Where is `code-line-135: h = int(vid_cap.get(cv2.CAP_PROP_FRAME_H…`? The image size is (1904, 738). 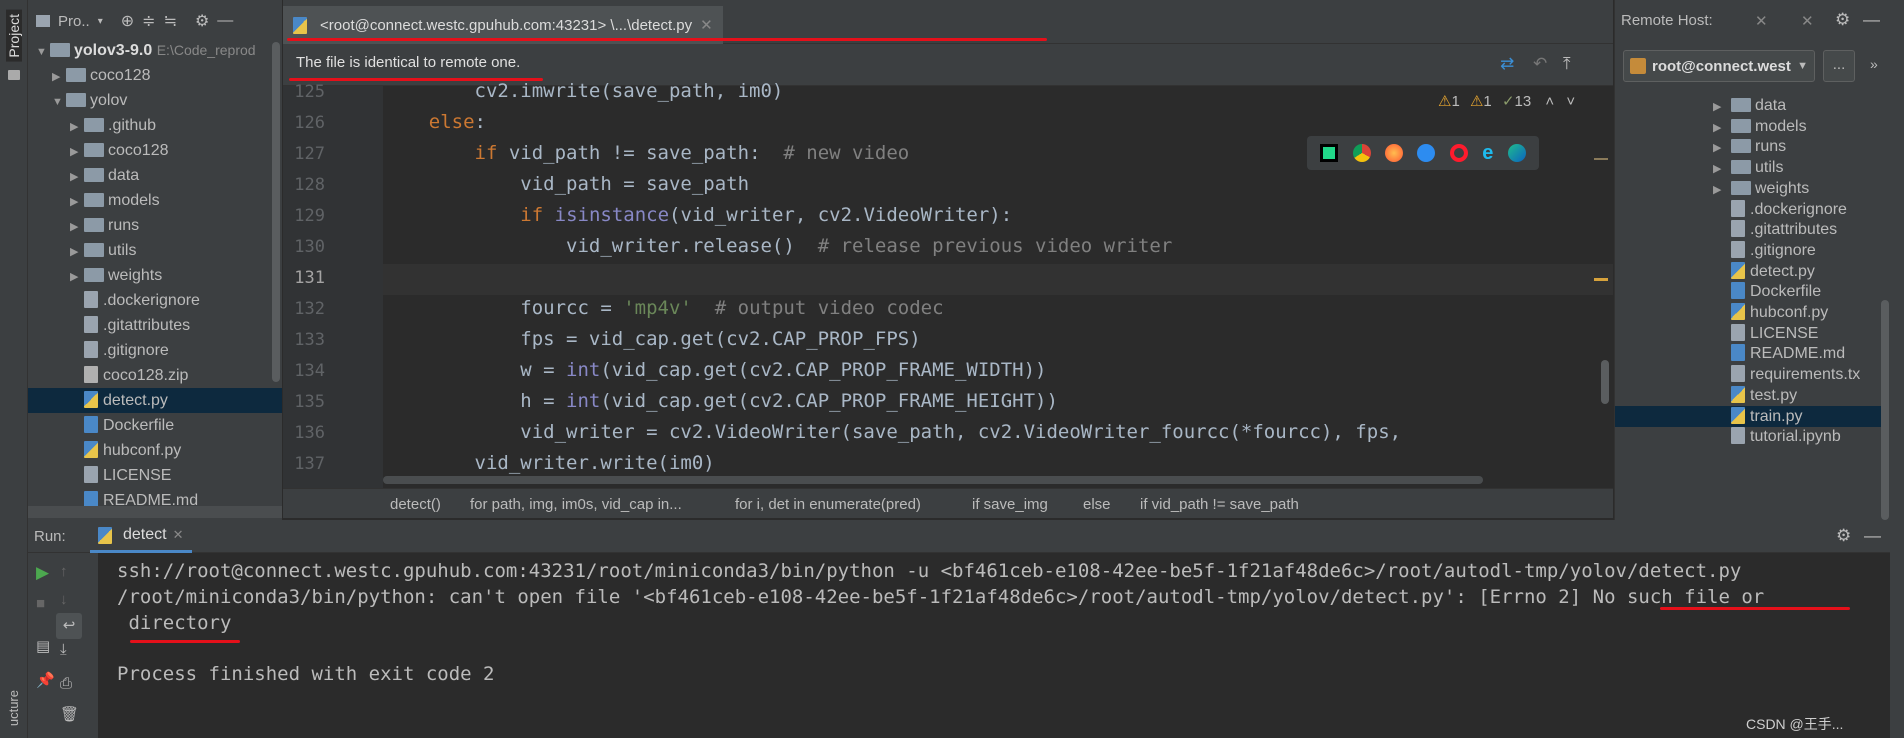 code-line-135: h = int(vid_cap.get(cv2.CAP_PROP_FRAME_H… is located at coordinates (720, 401).